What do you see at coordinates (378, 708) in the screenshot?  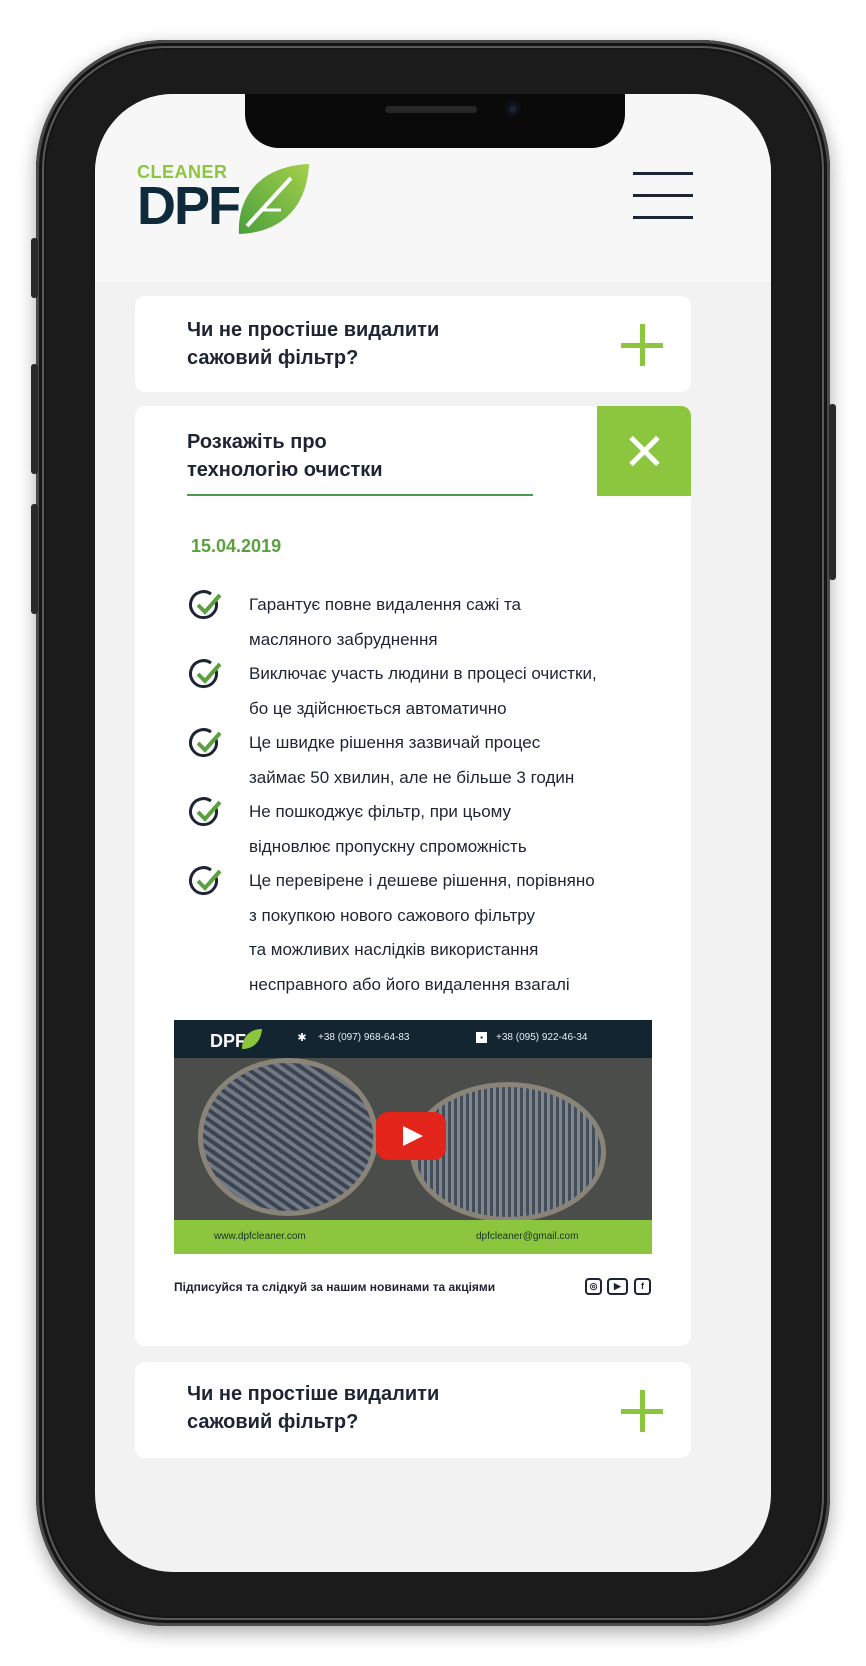 I see `benefit-line: бо це здійснюється автоматично` at bounding box center [378, 708].